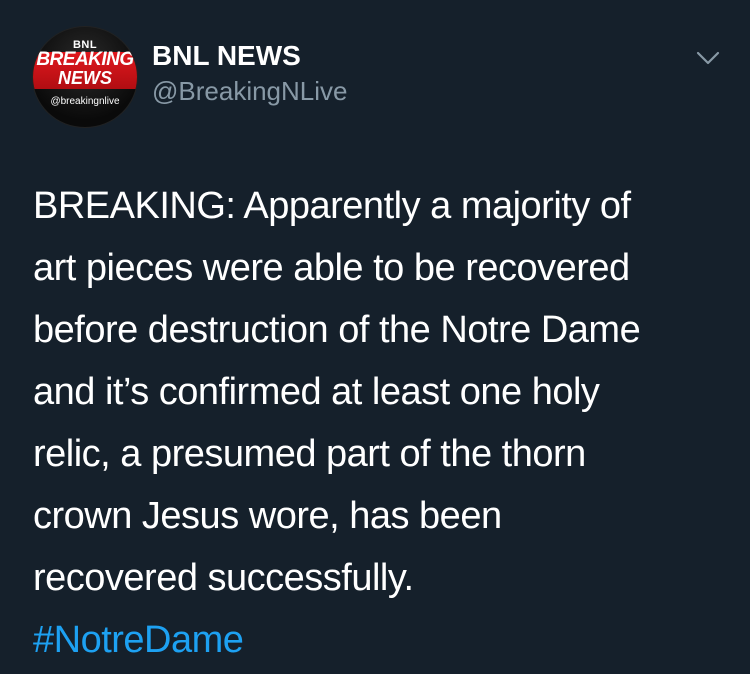  I want to click on chevron-down-icon, so click(708, 58).